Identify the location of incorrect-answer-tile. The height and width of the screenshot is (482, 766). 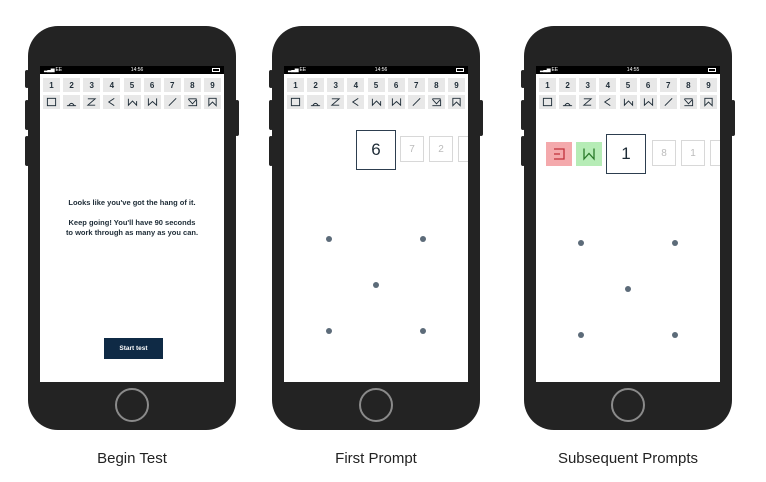
(559, 154).